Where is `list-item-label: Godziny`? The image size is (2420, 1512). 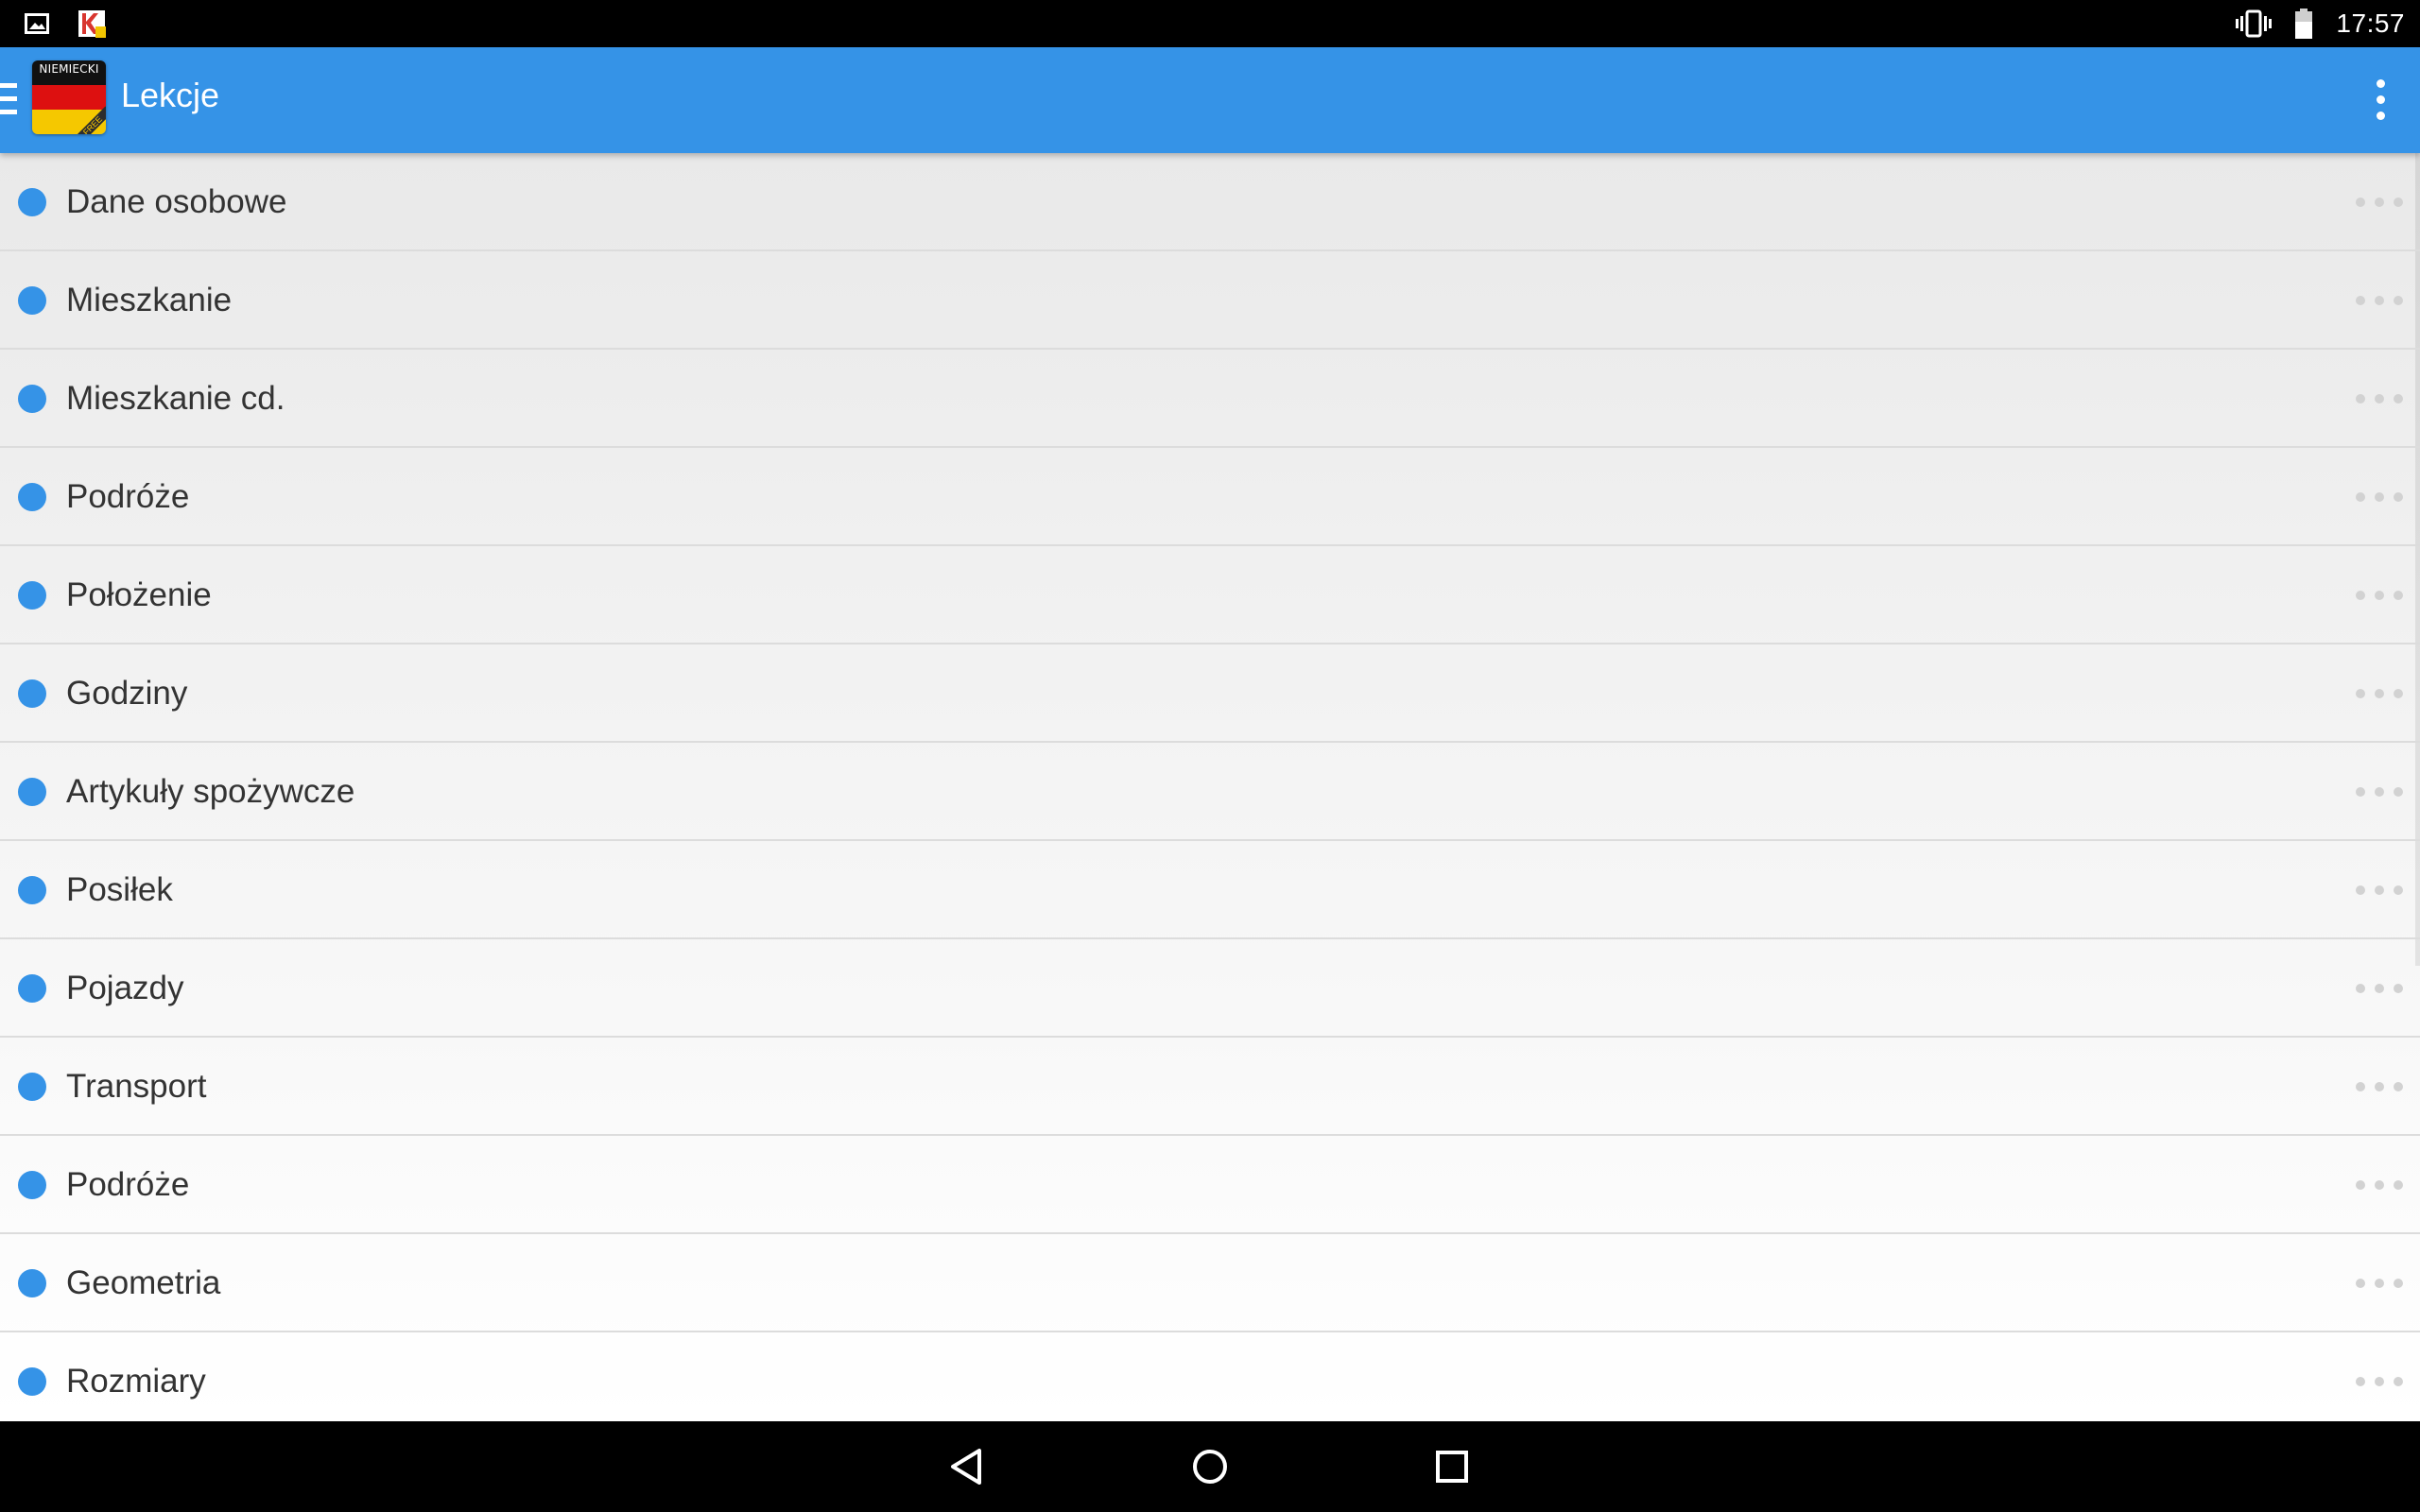 list-item-label: Godziny is located at coordinates (127, 693).